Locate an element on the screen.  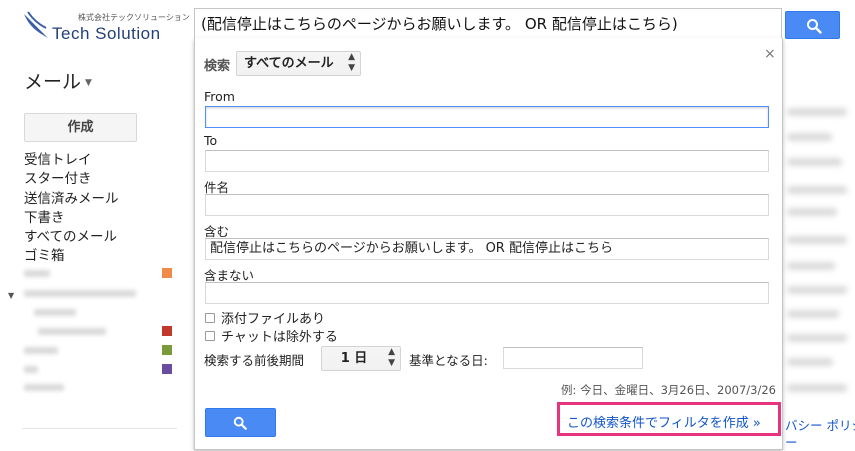
date-within-select: 1 日 ▲ ▼ is located at coordinates (361, 358).